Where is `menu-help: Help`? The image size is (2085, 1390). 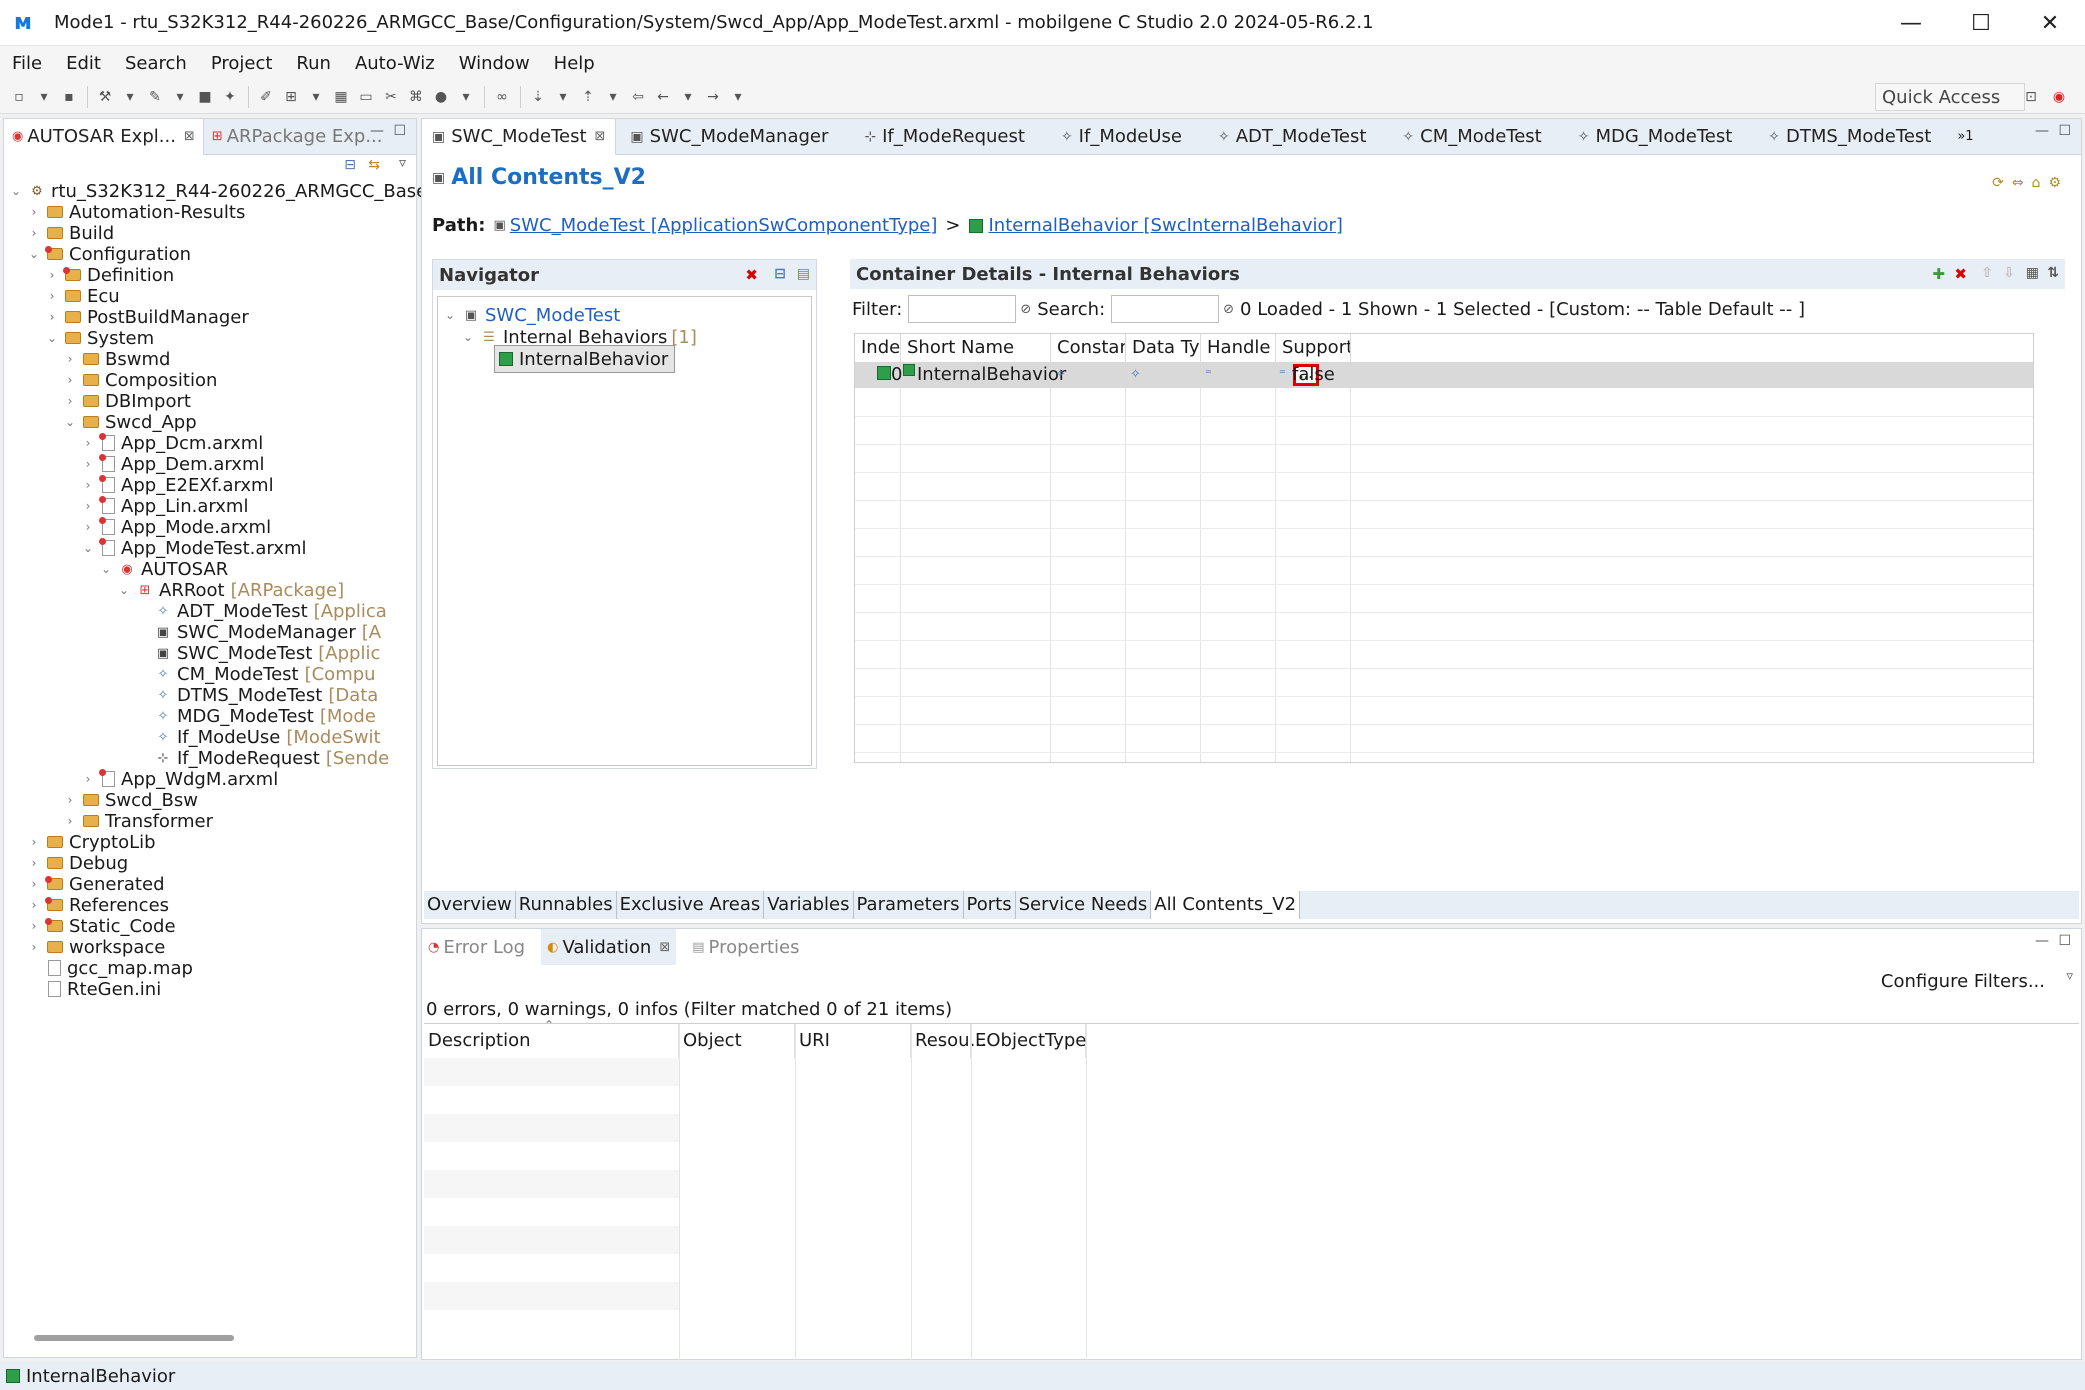 menu-help: Help is located at coordinates (574, 63).